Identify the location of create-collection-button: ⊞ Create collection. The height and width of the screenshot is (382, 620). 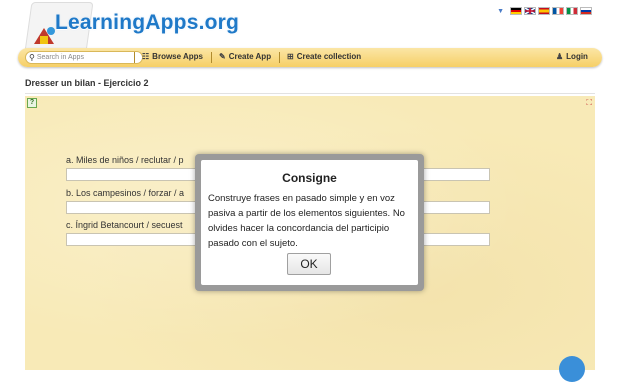
(324, 56).